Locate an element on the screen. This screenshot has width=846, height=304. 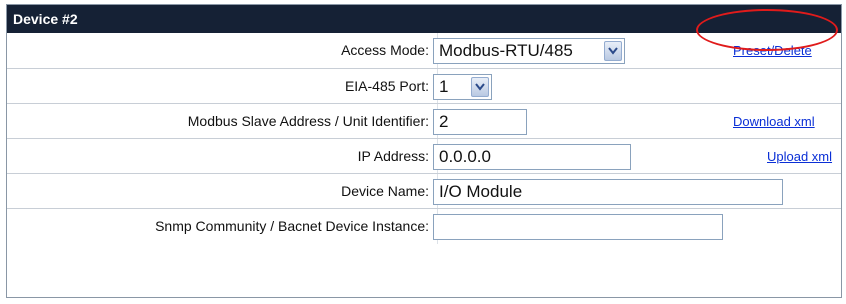
access-mode-select: Modbus-RTU/485 is located at coordinates (529, 51).